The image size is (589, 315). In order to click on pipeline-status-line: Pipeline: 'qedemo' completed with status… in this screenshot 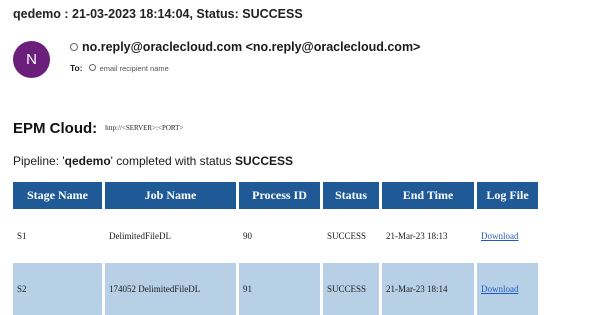, I will do `click(153, 161)`.